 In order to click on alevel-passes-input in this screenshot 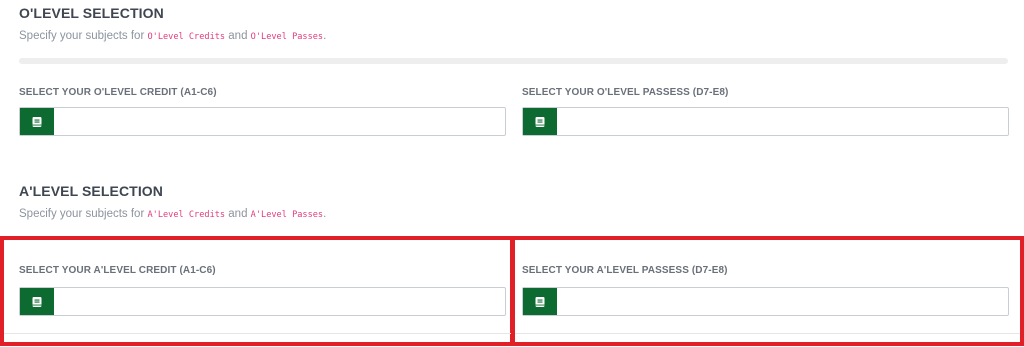, I will do `click(782, 301)`.